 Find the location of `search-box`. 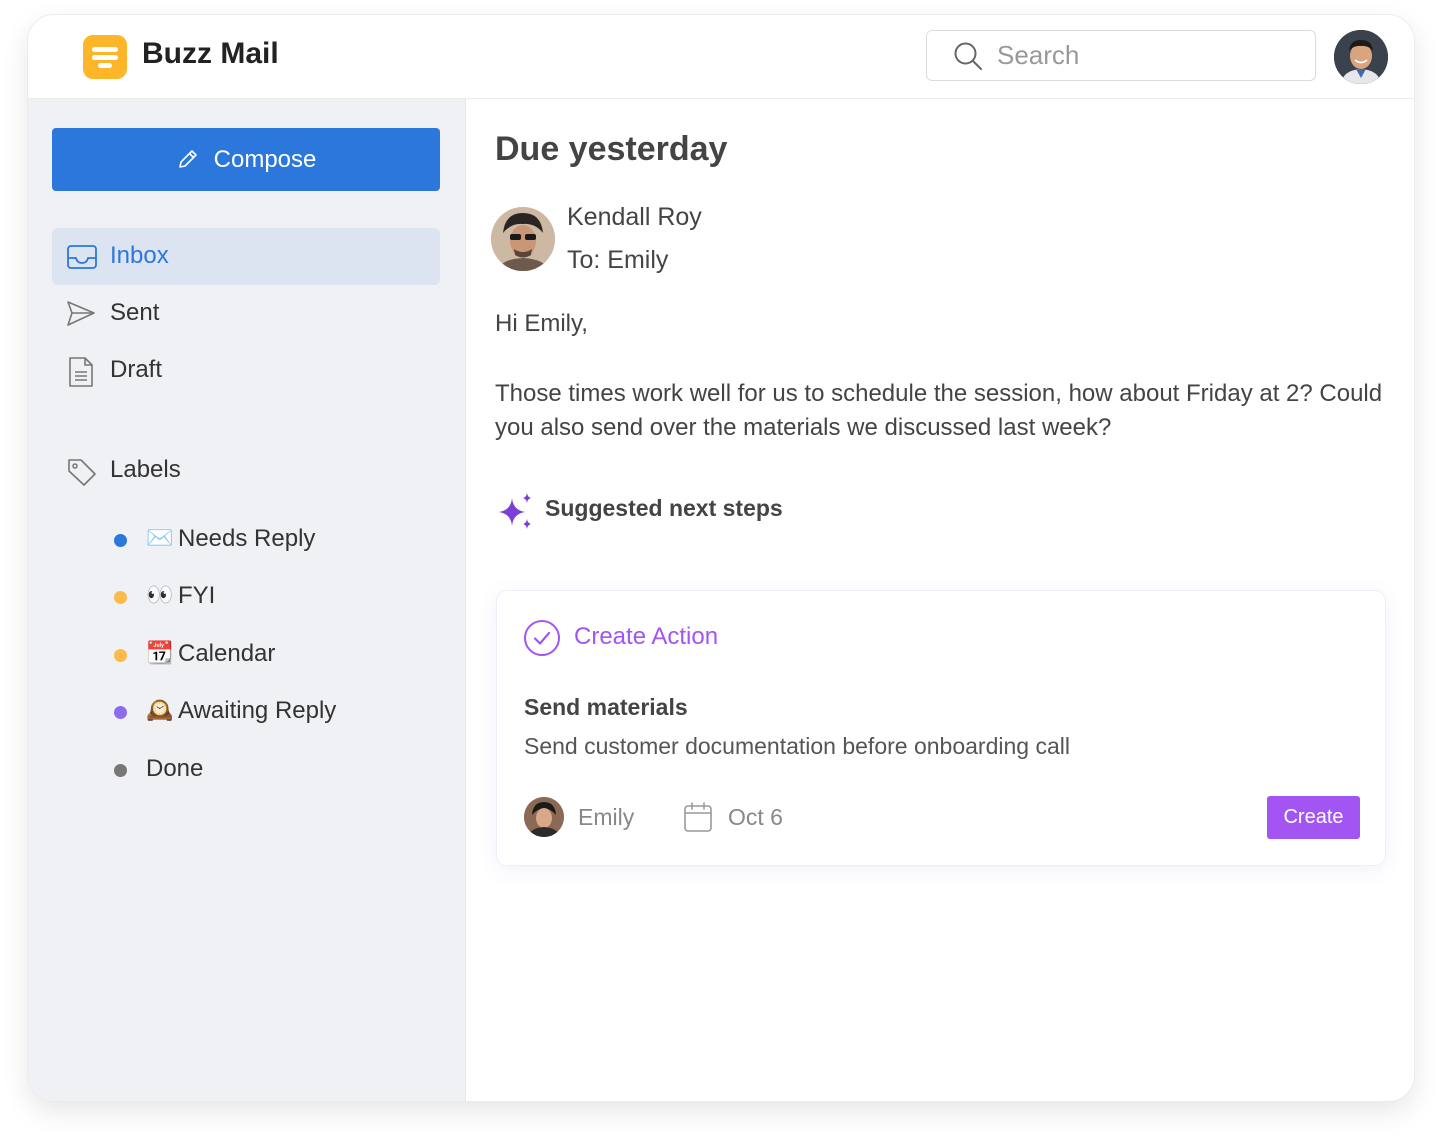

search-box is located at coordinates (1121, 55).